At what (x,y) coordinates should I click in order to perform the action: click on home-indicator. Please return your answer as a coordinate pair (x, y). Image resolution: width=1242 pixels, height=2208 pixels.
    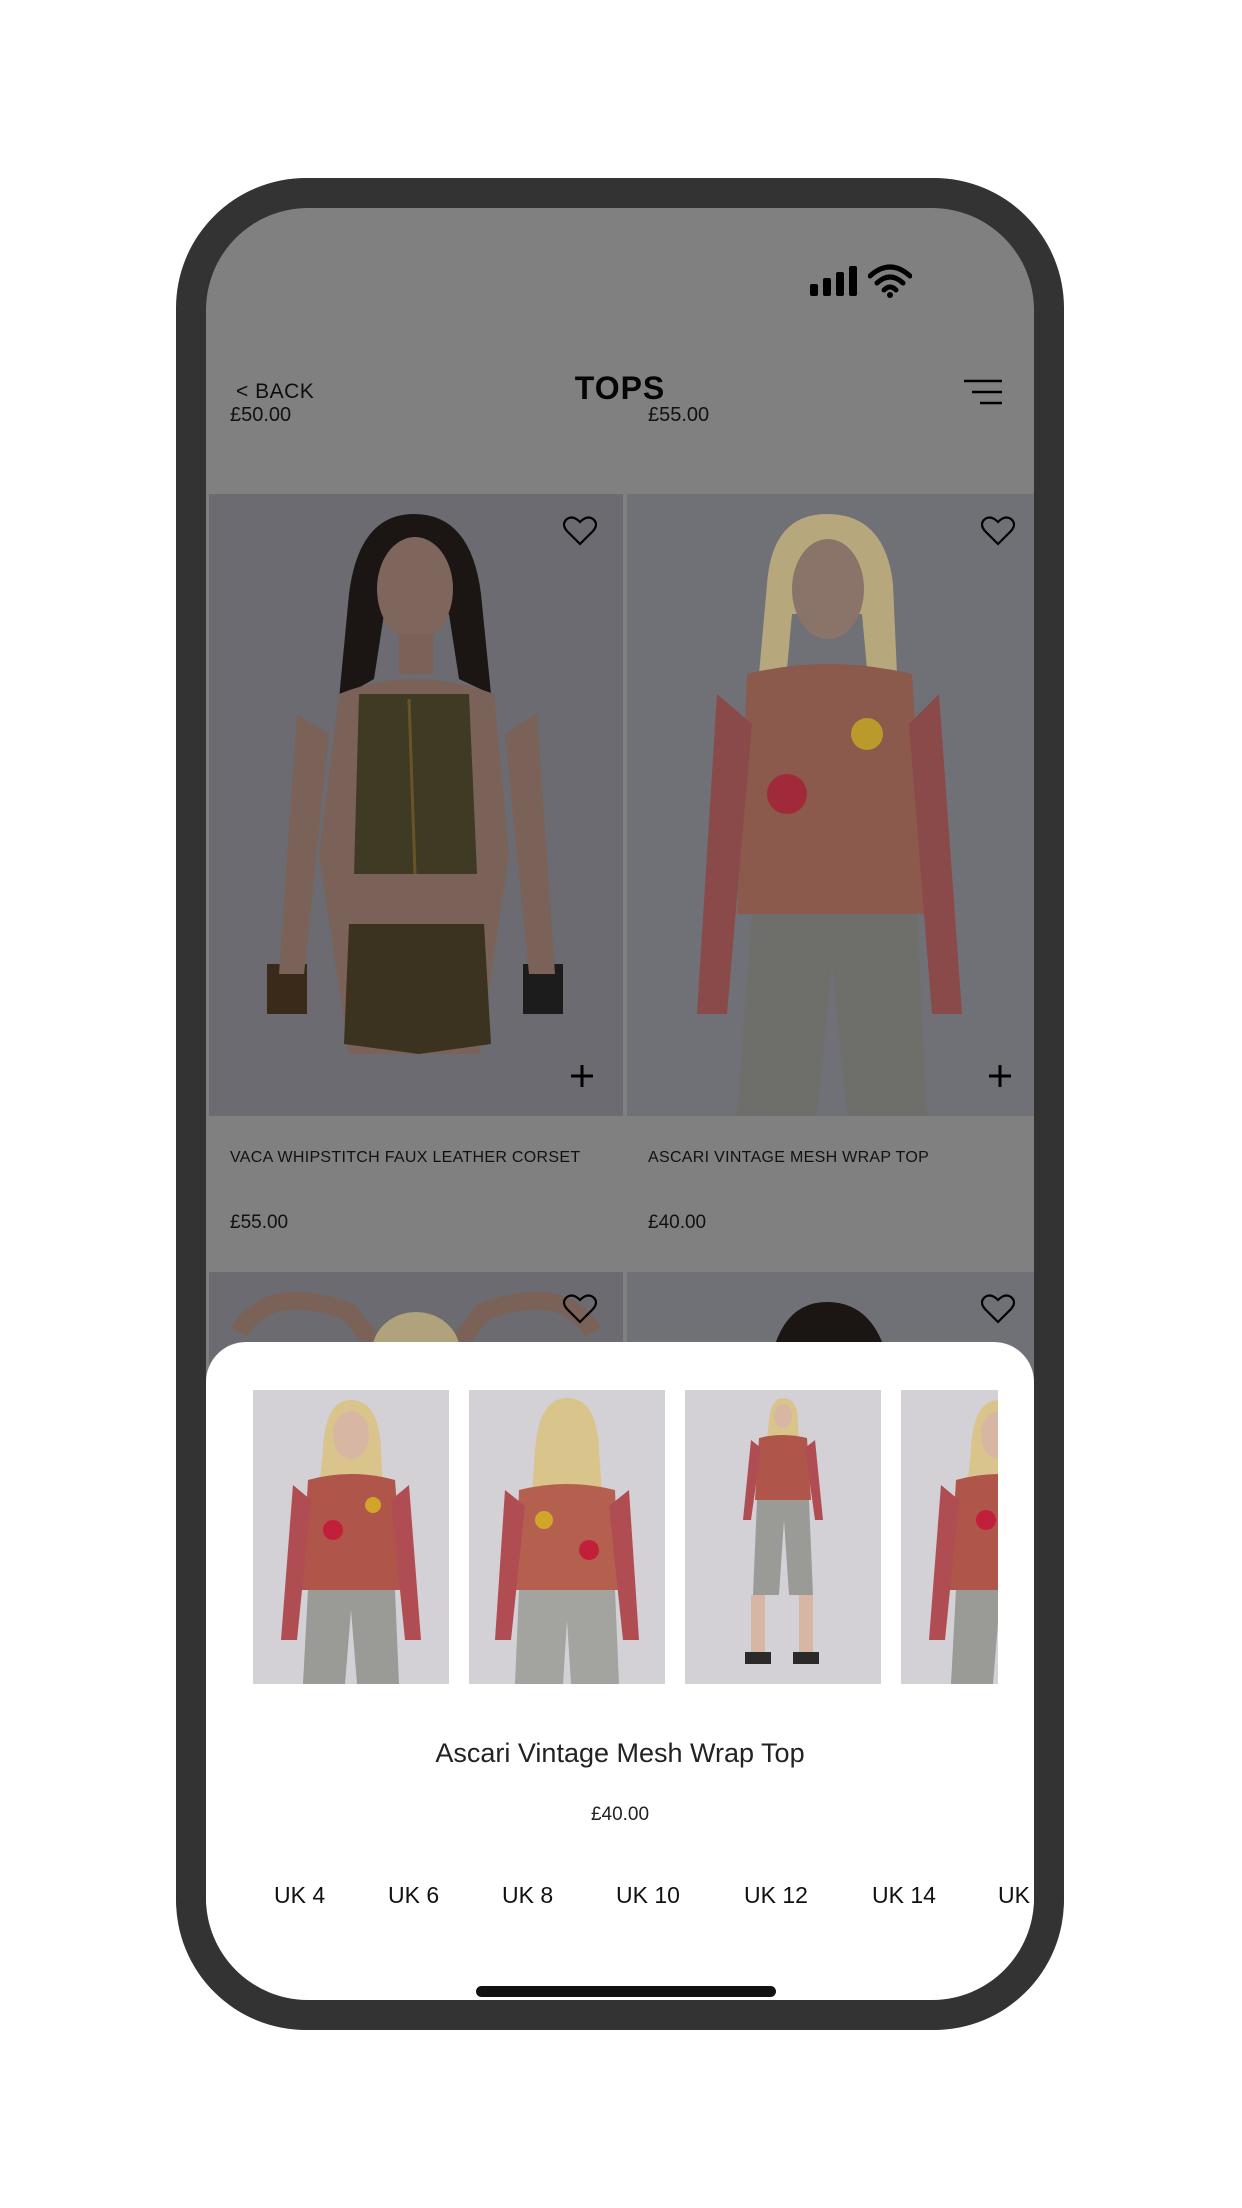
    Looking at the image, I should click on (626, 1991).